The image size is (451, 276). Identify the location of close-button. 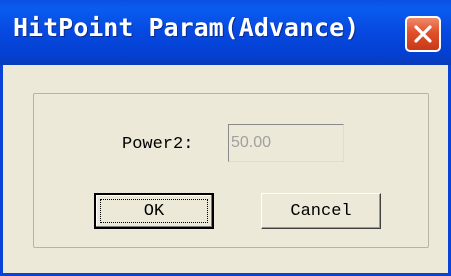
(423, 34).